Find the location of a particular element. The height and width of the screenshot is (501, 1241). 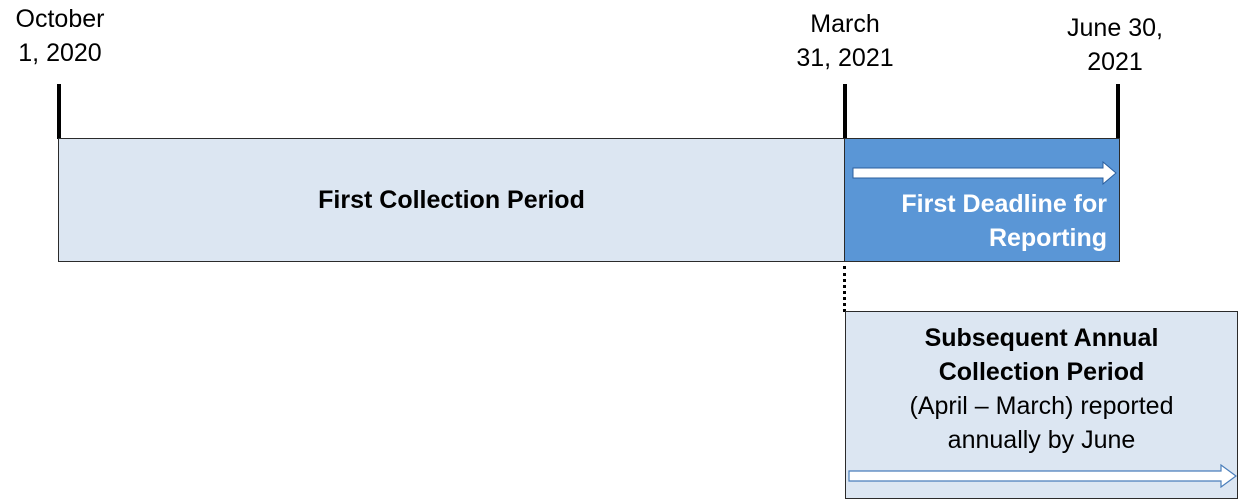

start-date-tick is located at coordinates (59, 111).